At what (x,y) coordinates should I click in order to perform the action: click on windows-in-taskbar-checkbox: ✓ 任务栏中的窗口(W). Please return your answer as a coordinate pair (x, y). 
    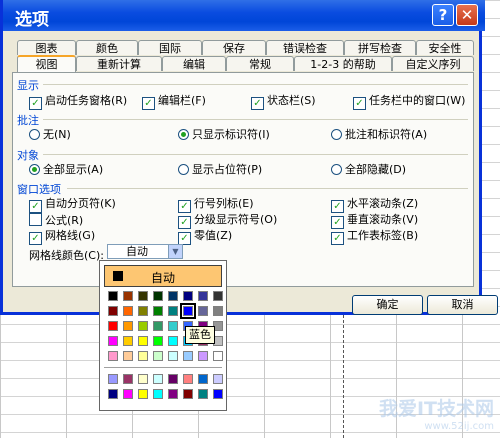
    Looking at the image, I should click on (409, 102).